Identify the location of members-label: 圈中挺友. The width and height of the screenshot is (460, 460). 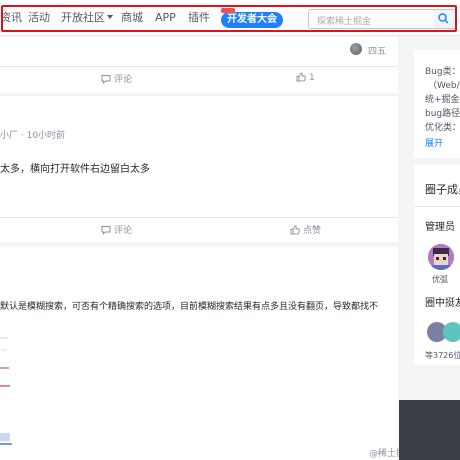
(442, 303).